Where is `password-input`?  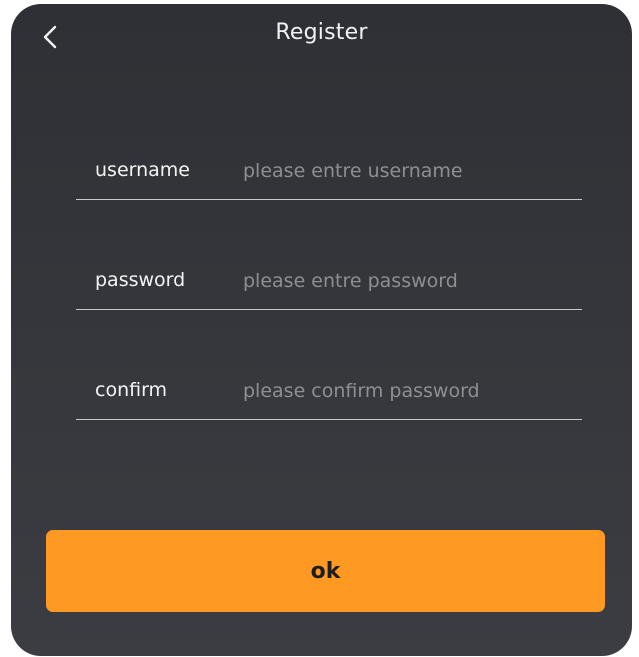
password-input is located at coordinates (408, 281).